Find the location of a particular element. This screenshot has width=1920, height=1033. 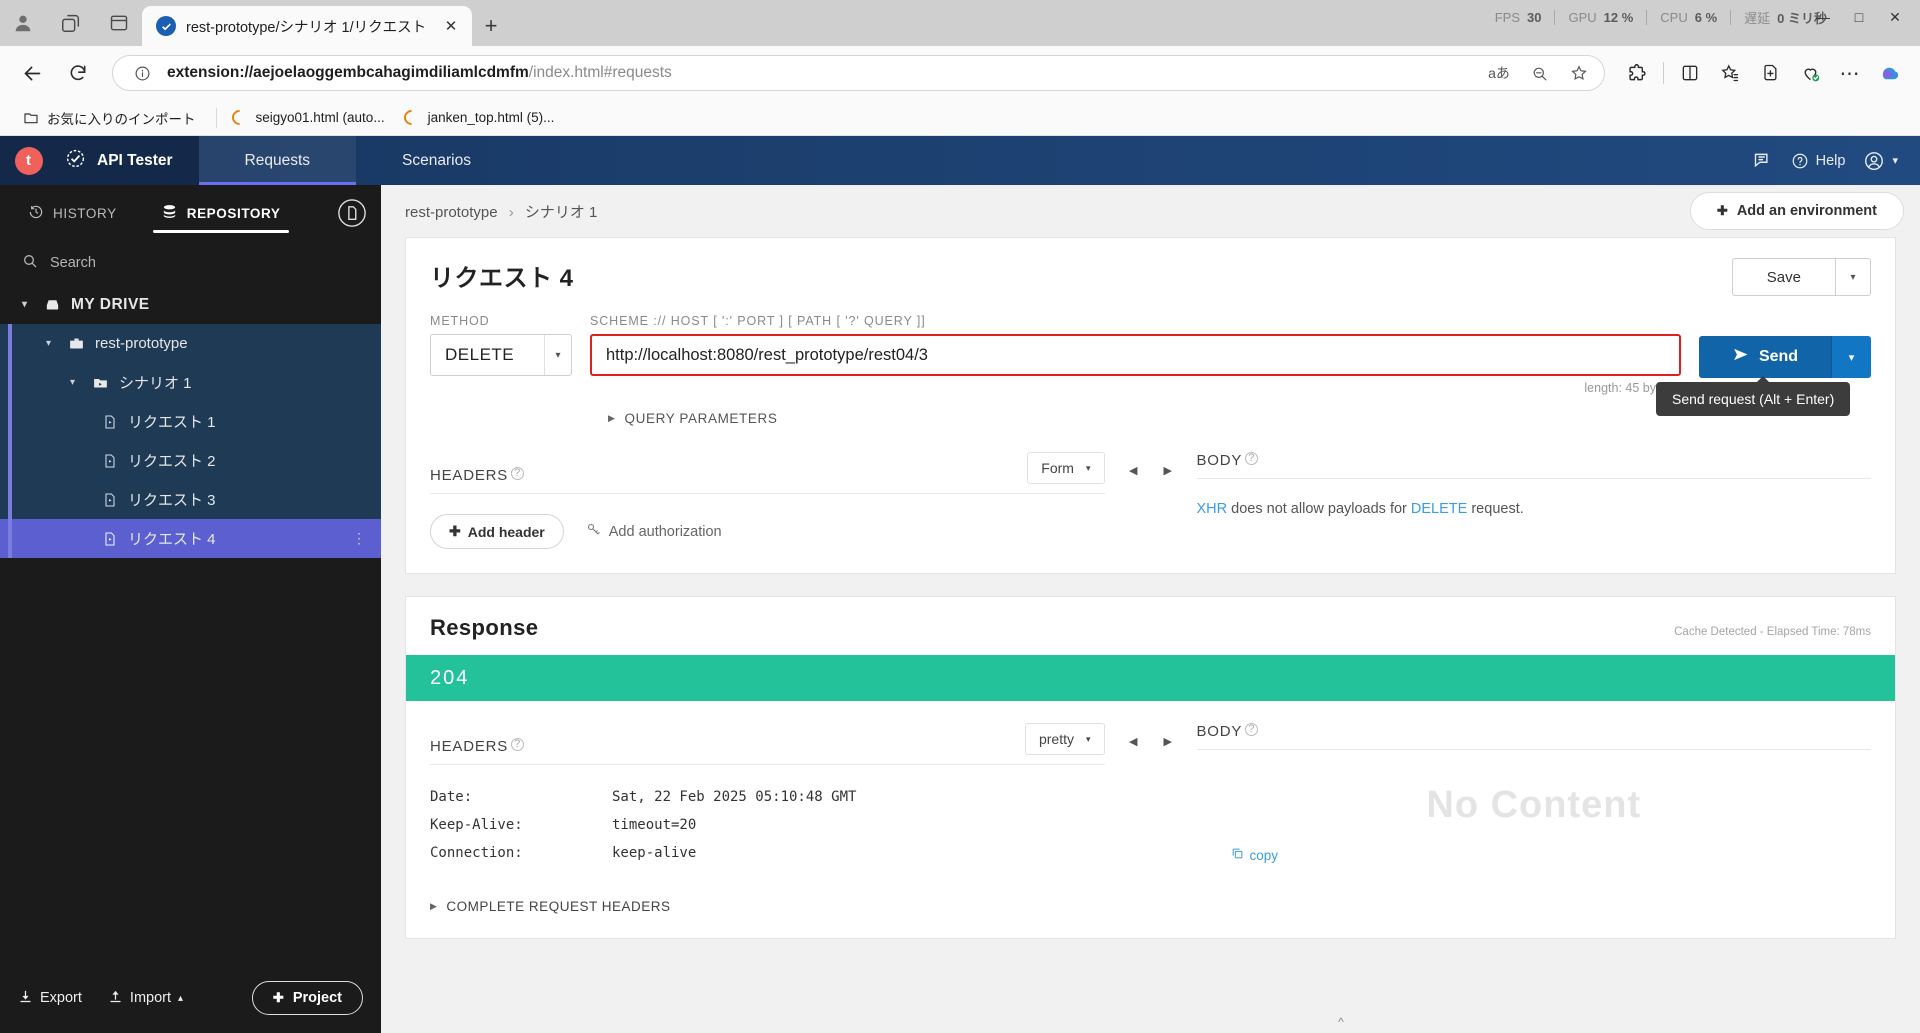

copy-button: copy is located at coordinates (1534, 855).